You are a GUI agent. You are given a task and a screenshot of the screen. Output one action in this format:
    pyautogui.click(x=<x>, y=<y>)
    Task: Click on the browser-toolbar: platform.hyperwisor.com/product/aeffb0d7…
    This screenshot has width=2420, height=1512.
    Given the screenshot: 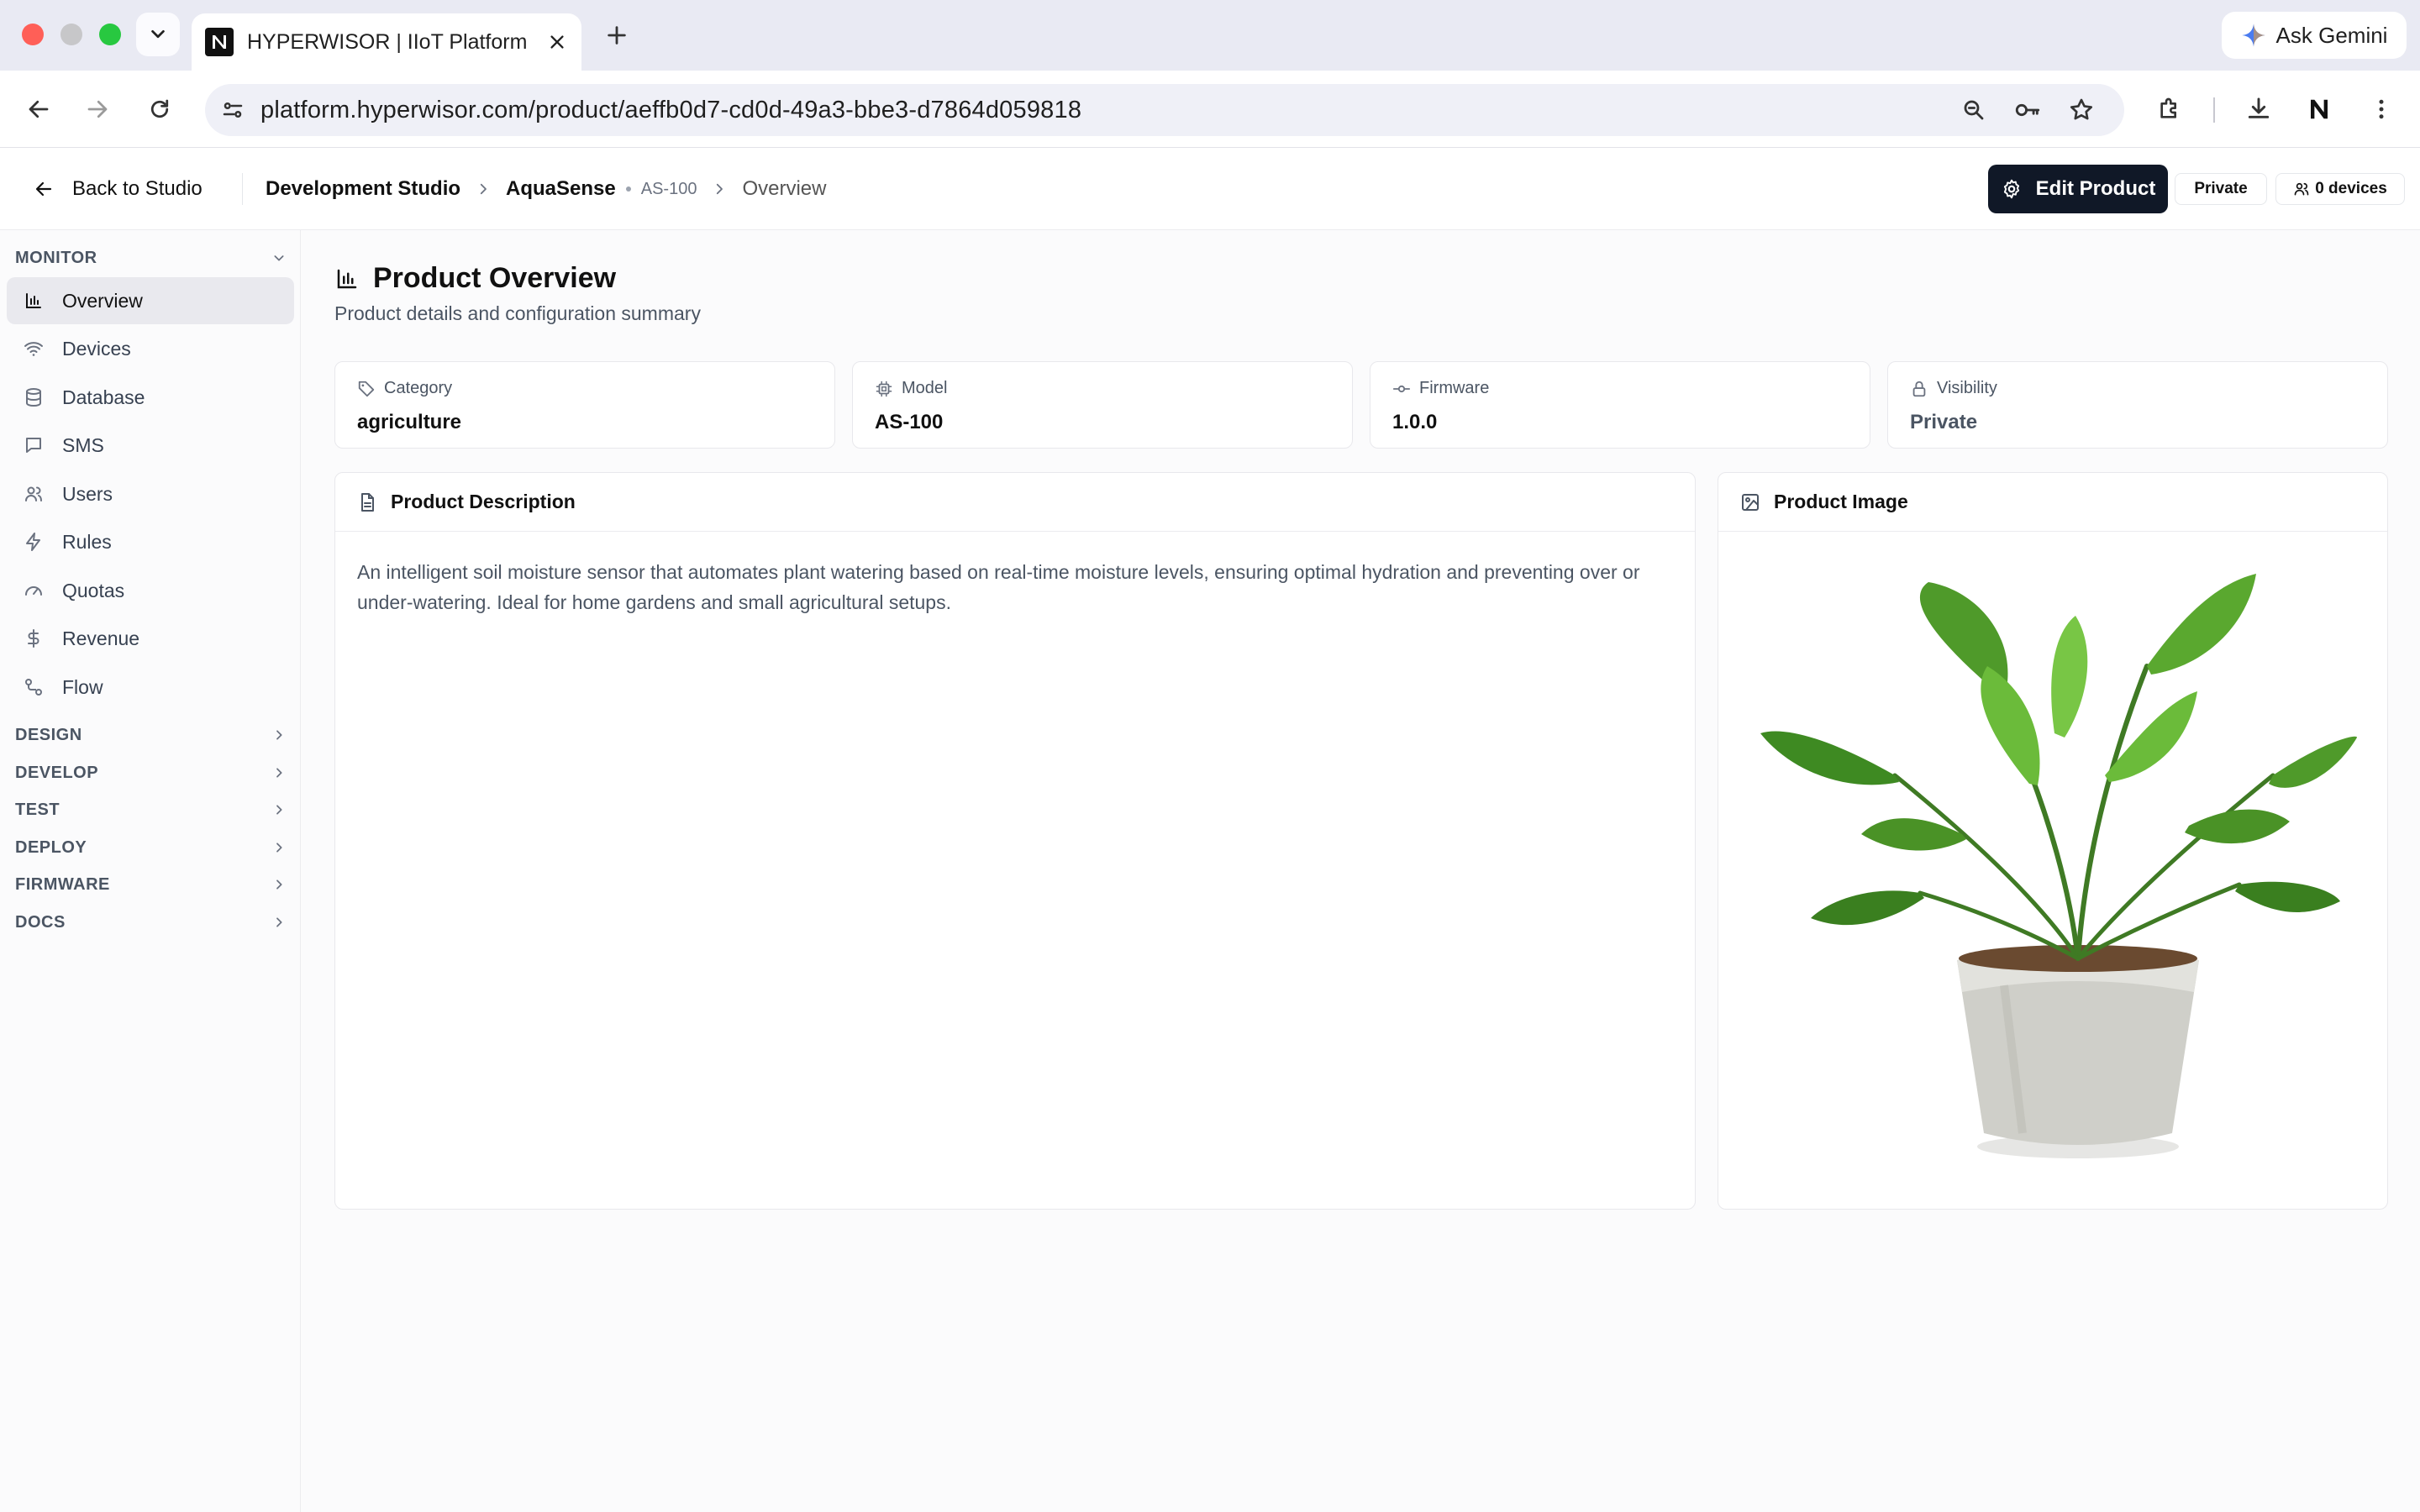 What is the action you would take?
    pyautogui.click(x=1210, y=109)
    